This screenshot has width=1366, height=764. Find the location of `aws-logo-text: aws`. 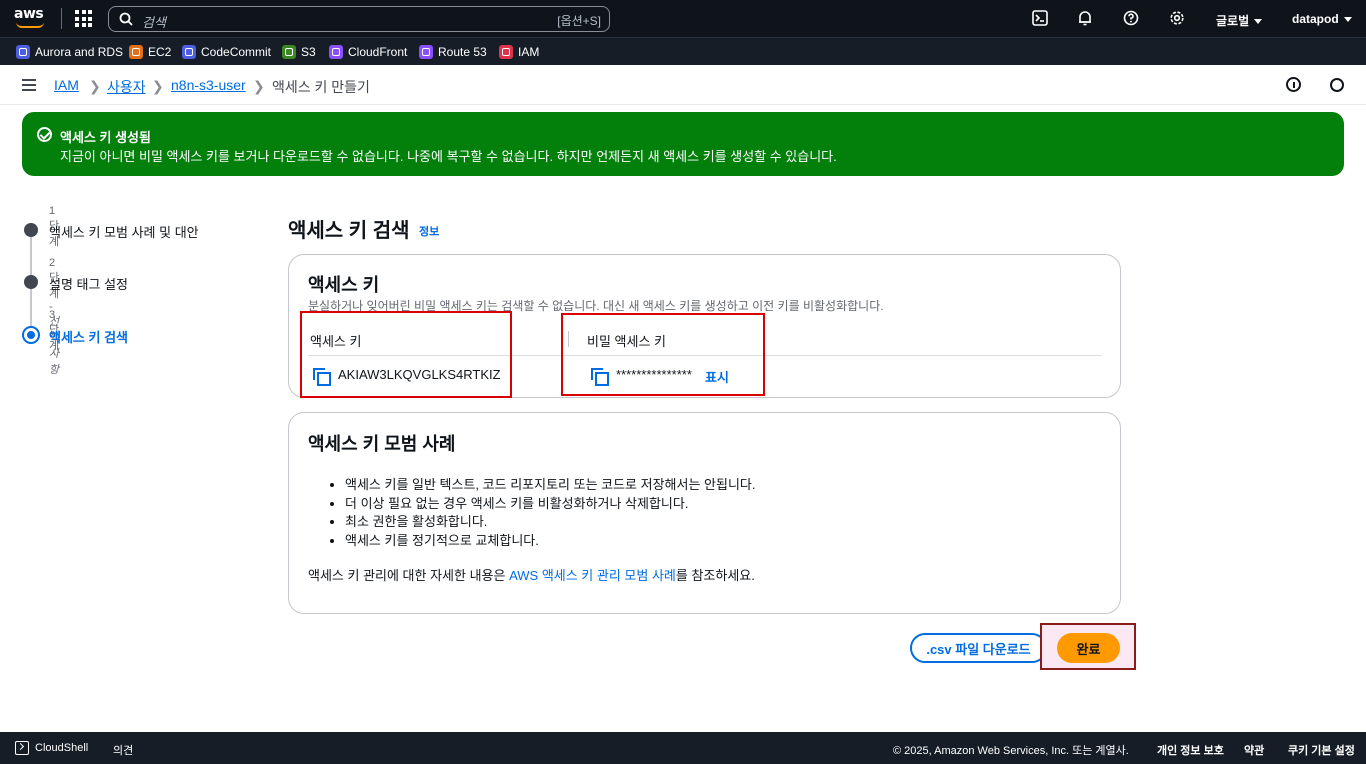

aws-logo-text: aws is located at coordinates (29, 14).